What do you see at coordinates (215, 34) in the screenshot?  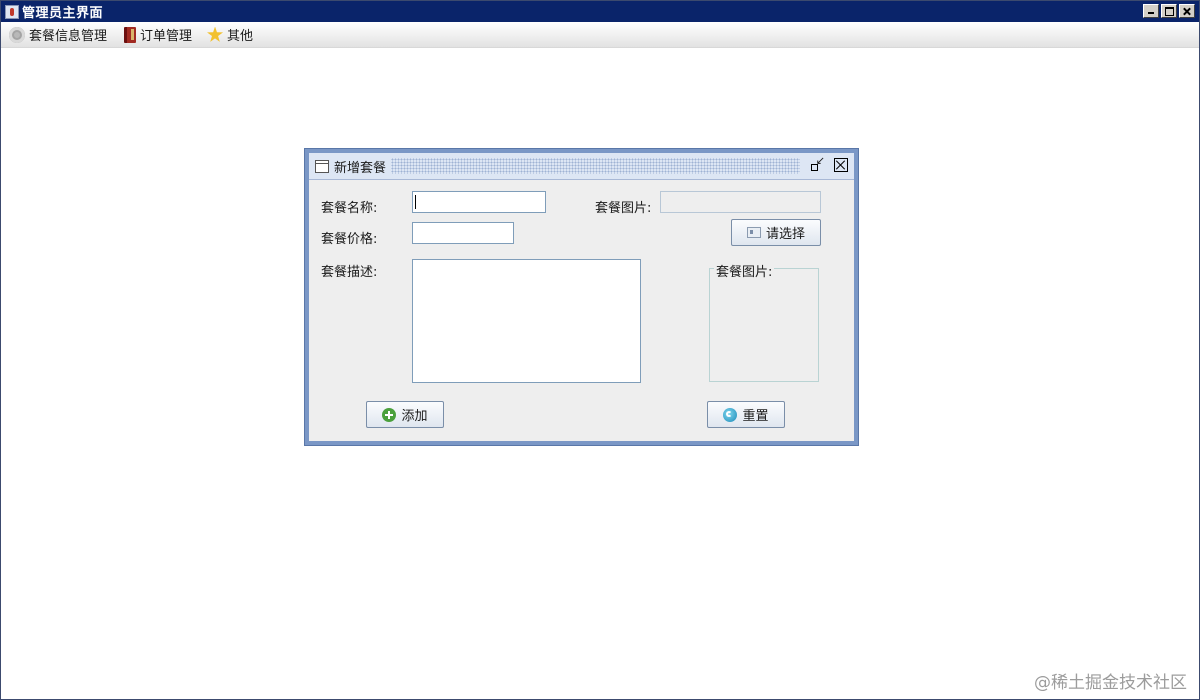 I see `star-icon` at bounding box center [215, 34].